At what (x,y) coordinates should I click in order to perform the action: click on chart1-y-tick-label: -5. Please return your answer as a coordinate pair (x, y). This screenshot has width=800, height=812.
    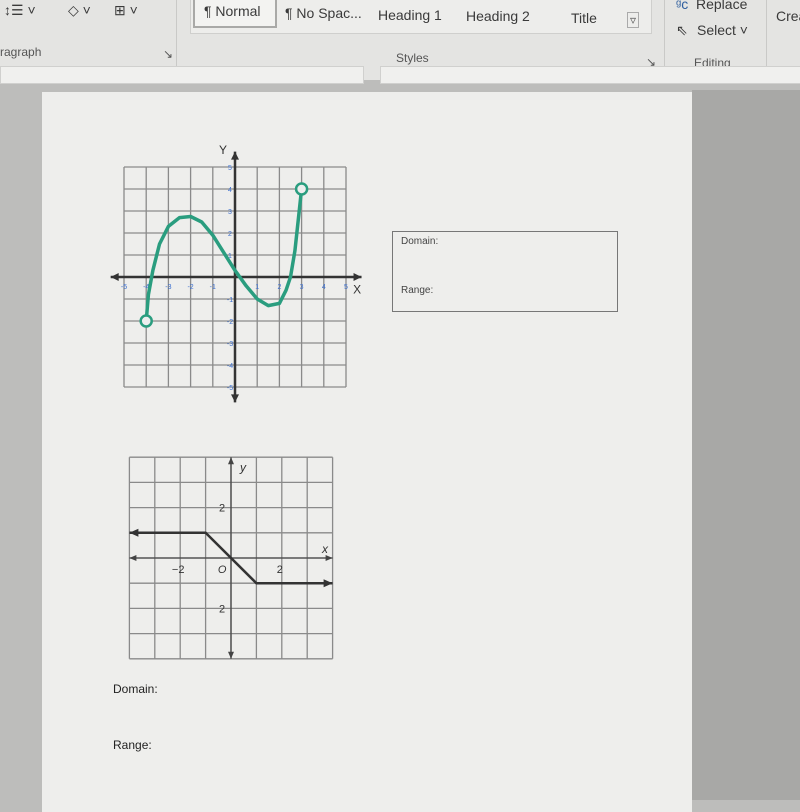
    Looking at the image, I should click on (230, 388).